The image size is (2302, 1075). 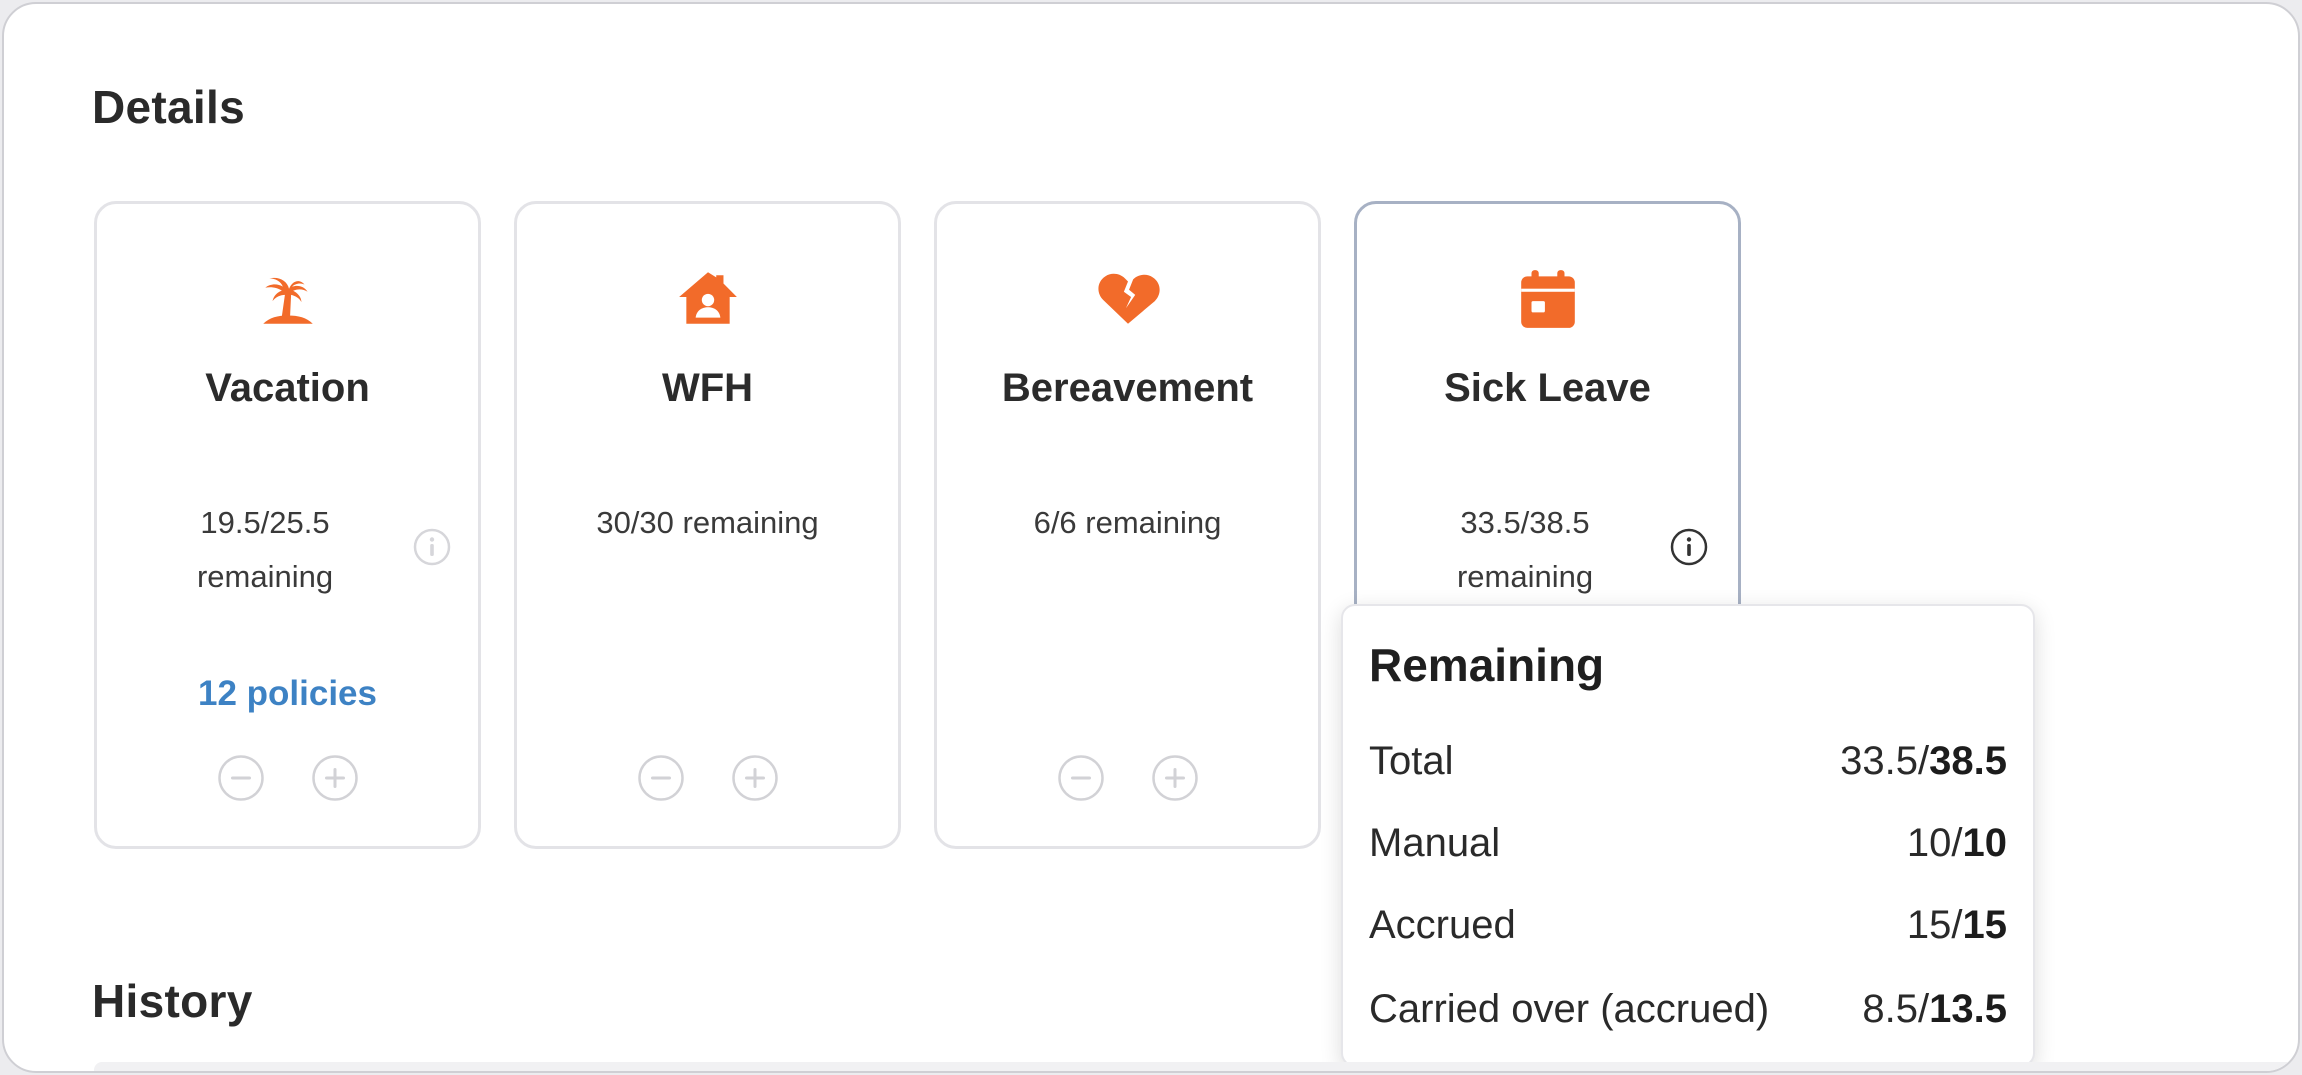 I want to click on palm-tree-icon, so click(x=288, y=299).